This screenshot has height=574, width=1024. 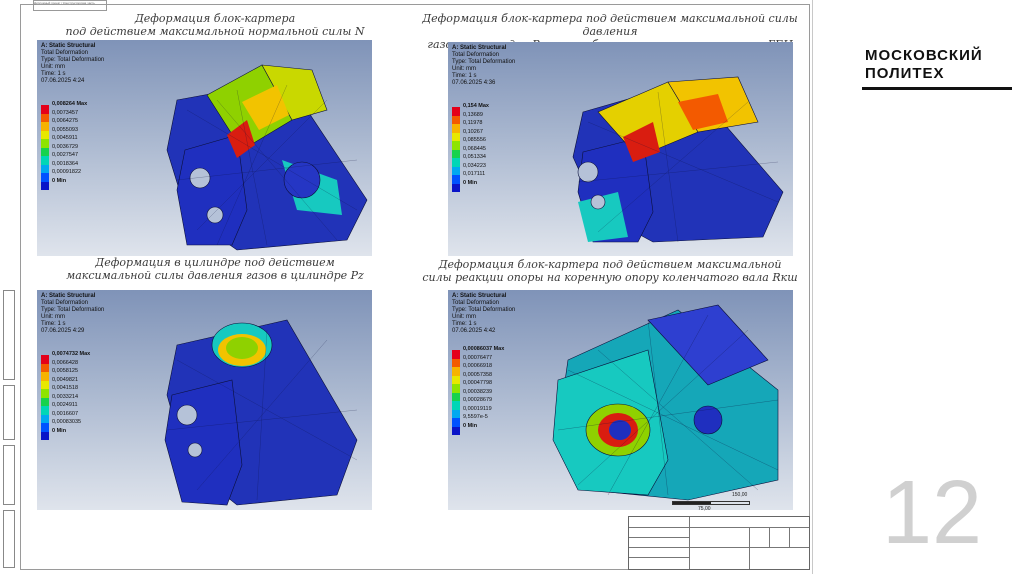 What do you see at coordinates (261, 412) in the screenshot?
I see `panel-3-model` at bounding box center [261, 412].